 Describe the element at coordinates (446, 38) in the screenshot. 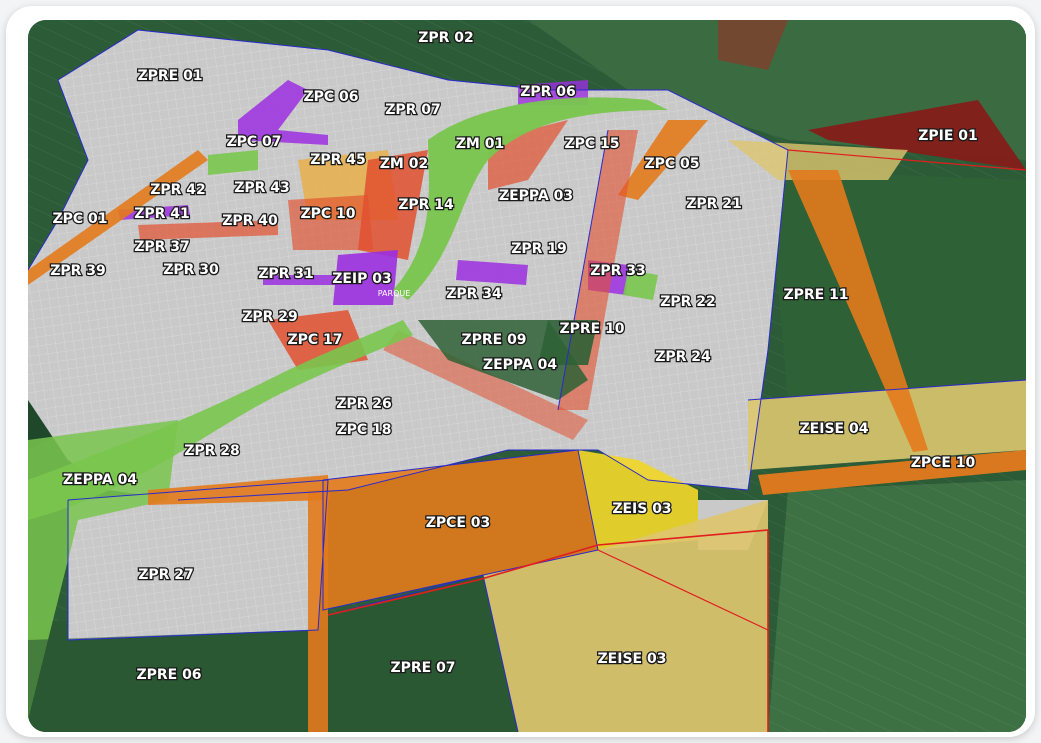

I see `label-zpr-02: ZPR 02` at that location.